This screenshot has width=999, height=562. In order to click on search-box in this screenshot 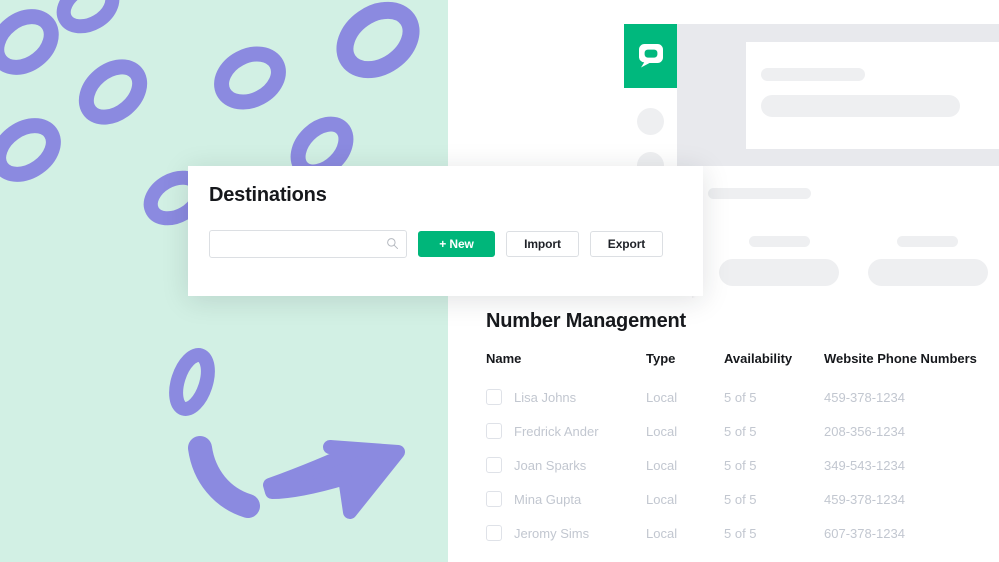, I will do `click(308, 244)`.